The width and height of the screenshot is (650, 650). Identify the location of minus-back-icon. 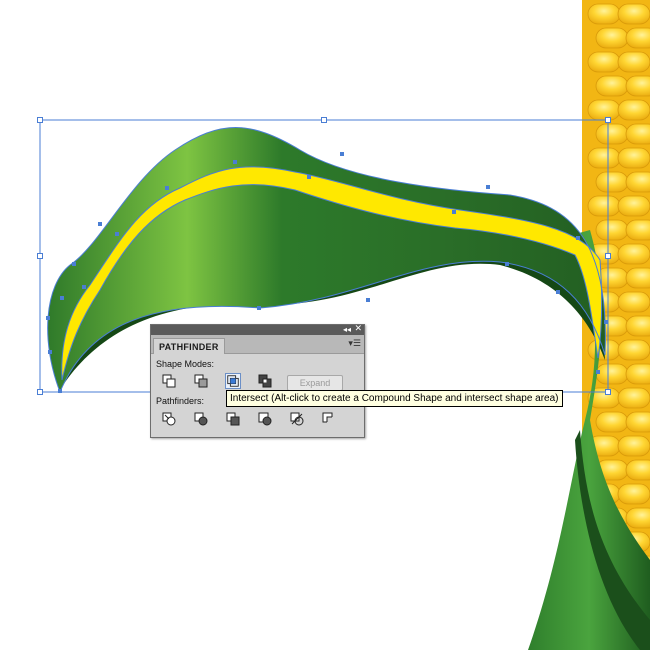
(328, 418).